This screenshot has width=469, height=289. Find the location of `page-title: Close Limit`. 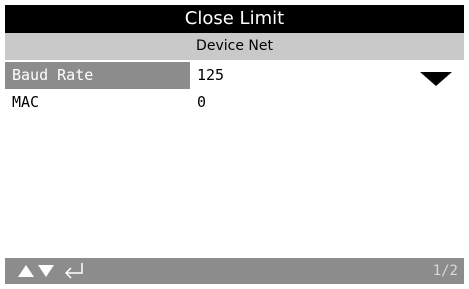

page-title: Close Limit is located at coordinates (234, 19).